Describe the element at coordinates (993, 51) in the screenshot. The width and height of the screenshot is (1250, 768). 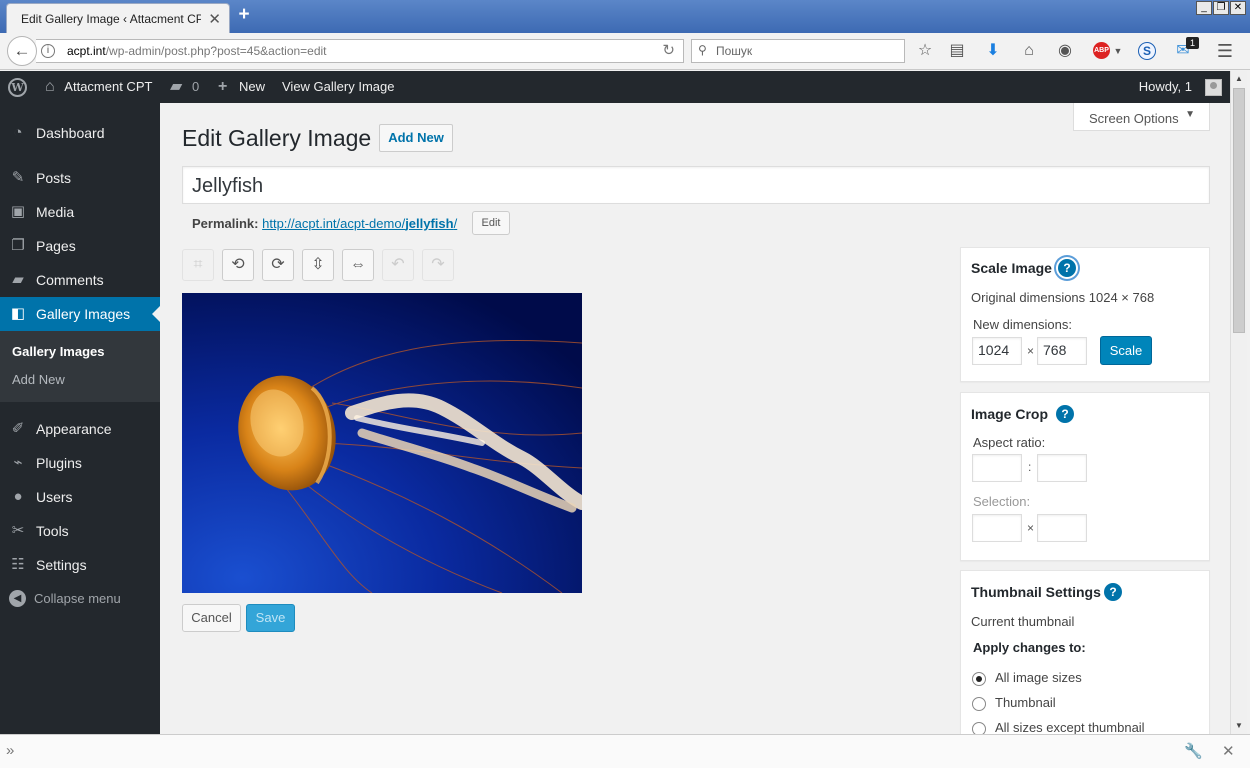
I see `download-icon: ⬇` at that location.